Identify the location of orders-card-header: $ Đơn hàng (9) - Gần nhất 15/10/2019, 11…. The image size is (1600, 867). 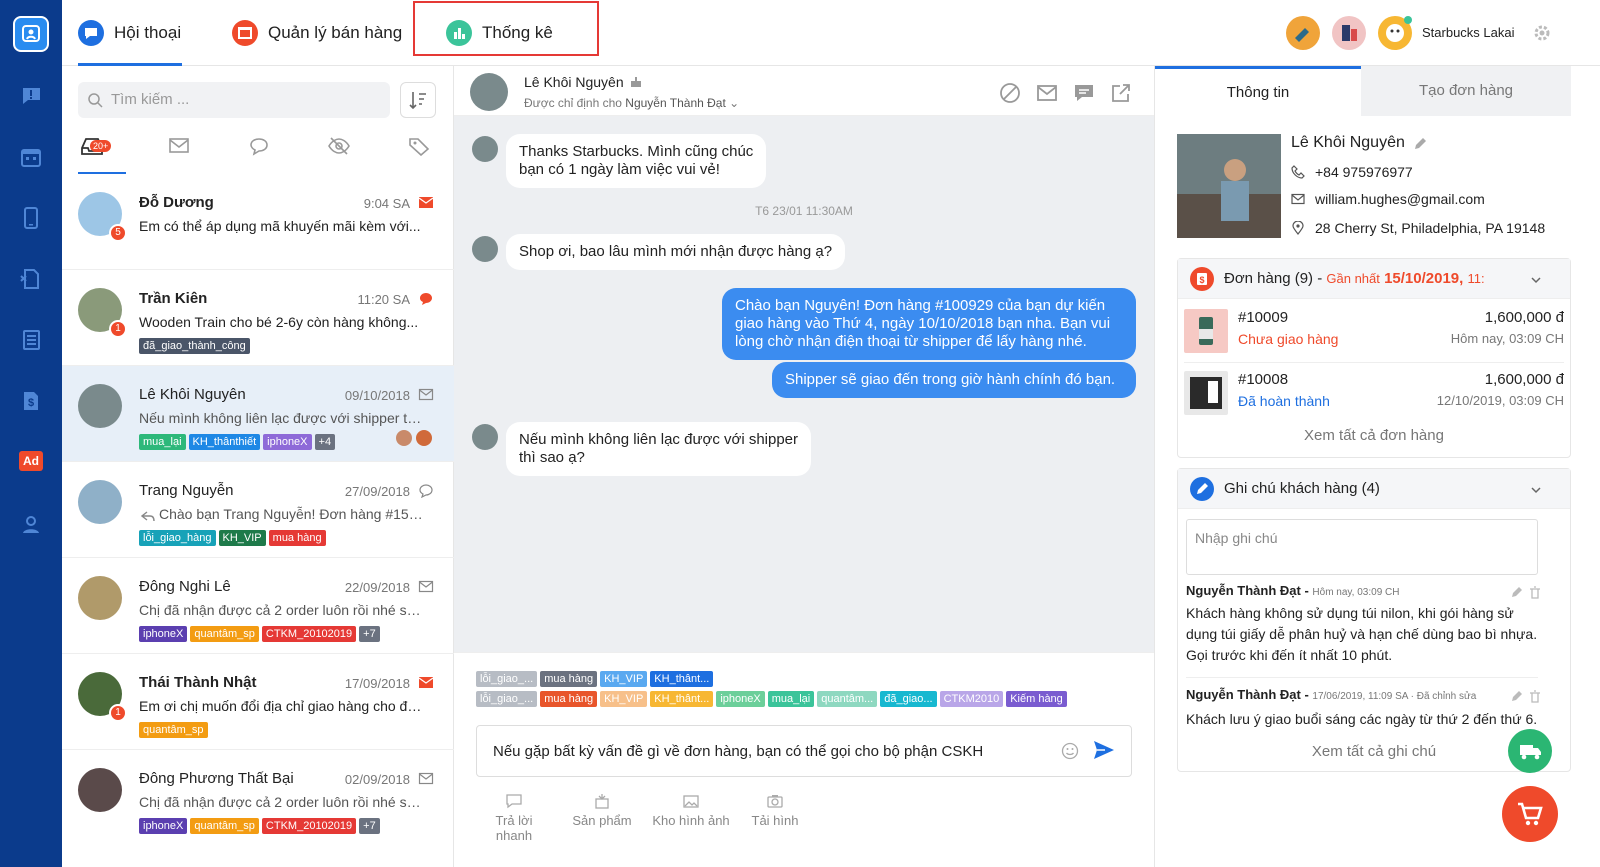
(1374, 279).